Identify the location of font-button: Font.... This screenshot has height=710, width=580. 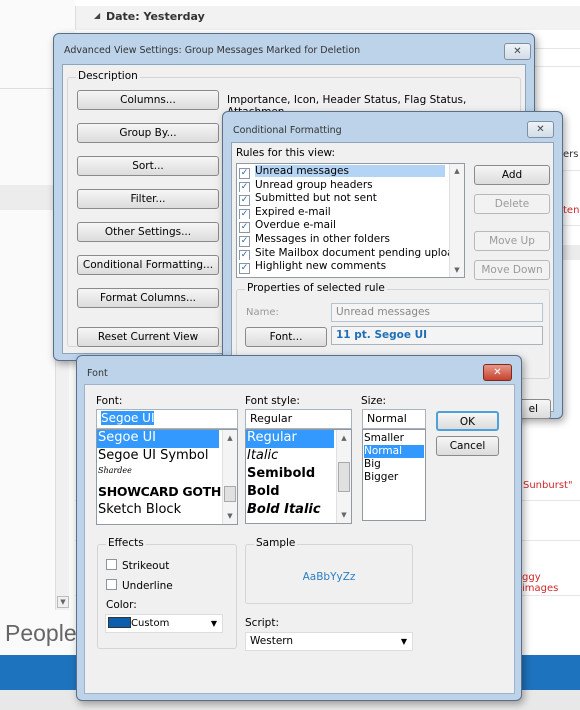
(286, 337).